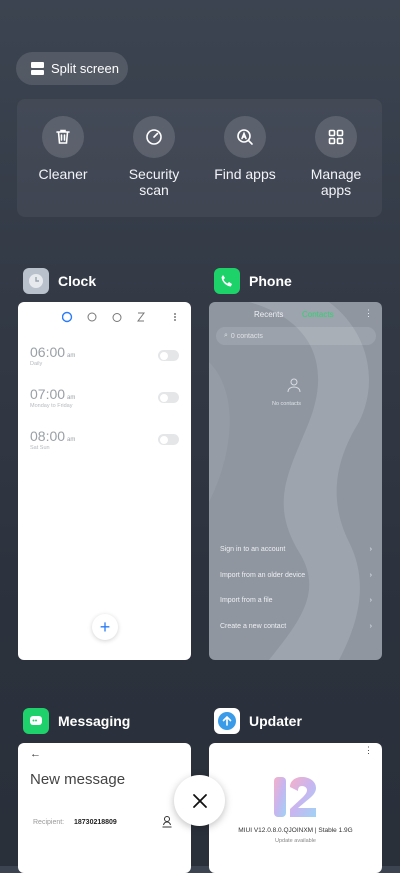 This screenshot has width=400, height=873. What do you see at coordinates (124, 316) in the screenshot?
I see `clock-tab-bar` at bounding box center [124, 316].